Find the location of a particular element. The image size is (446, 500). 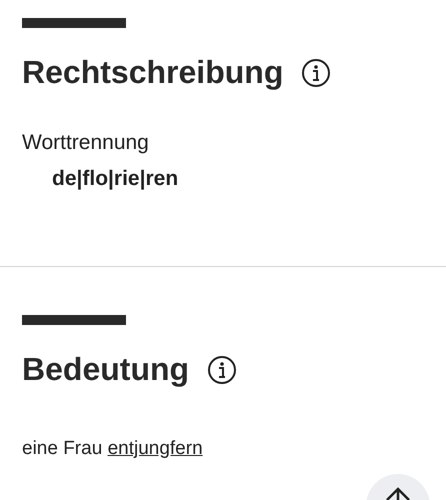

hyphenation-label: Worttrennung is located at coordinates (86, 143).